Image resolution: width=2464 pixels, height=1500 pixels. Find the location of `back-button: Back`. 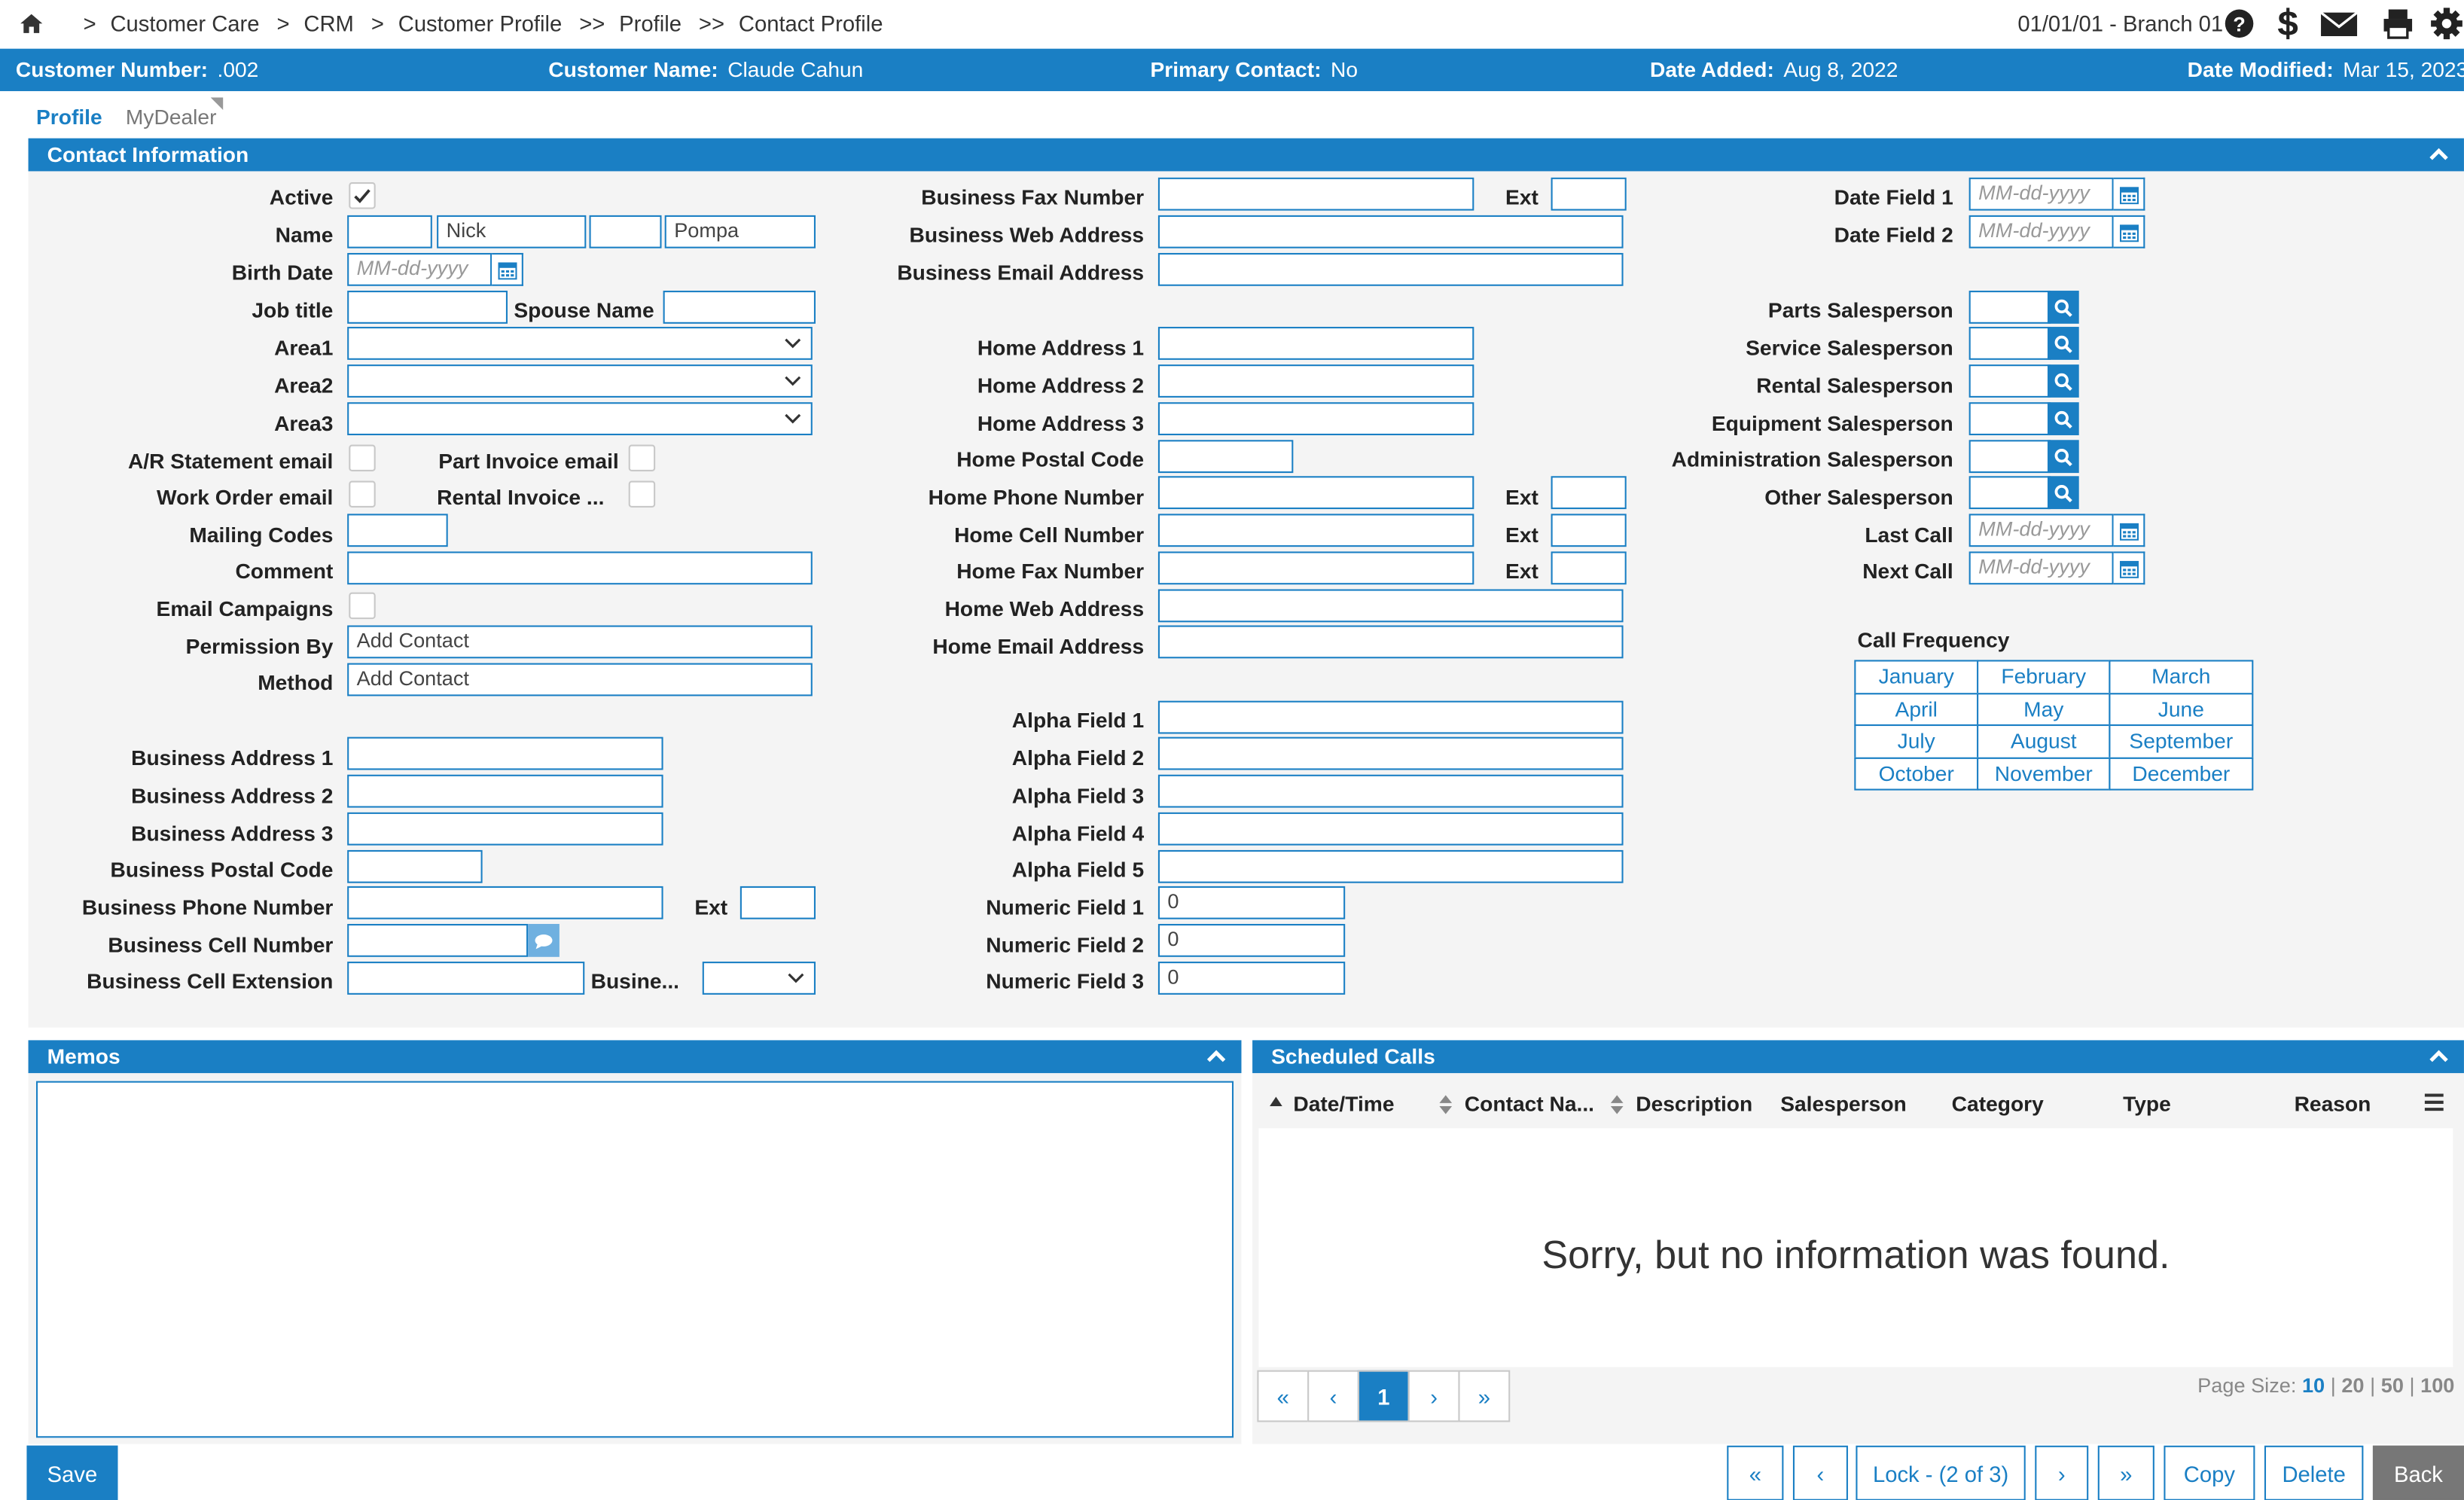

back-button: Back is located at coordinates (2418, 1472).